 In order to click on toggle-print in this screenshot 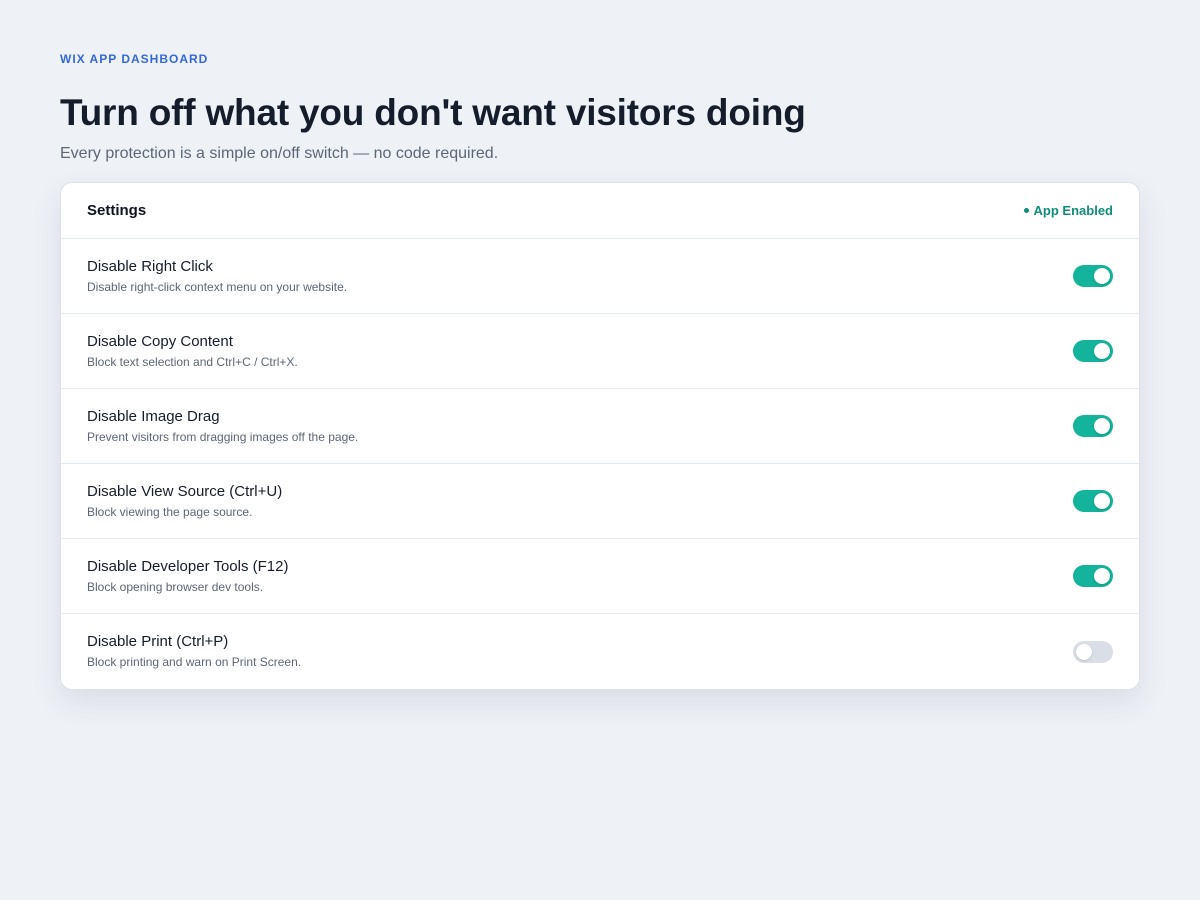, I will do `click(1093, 651)`.